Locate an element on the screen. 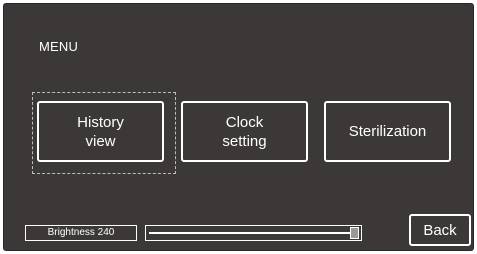 Image resolution: width=477 pixels, height=254 pixels. brightness-slider is located at coordinates (253, 233).